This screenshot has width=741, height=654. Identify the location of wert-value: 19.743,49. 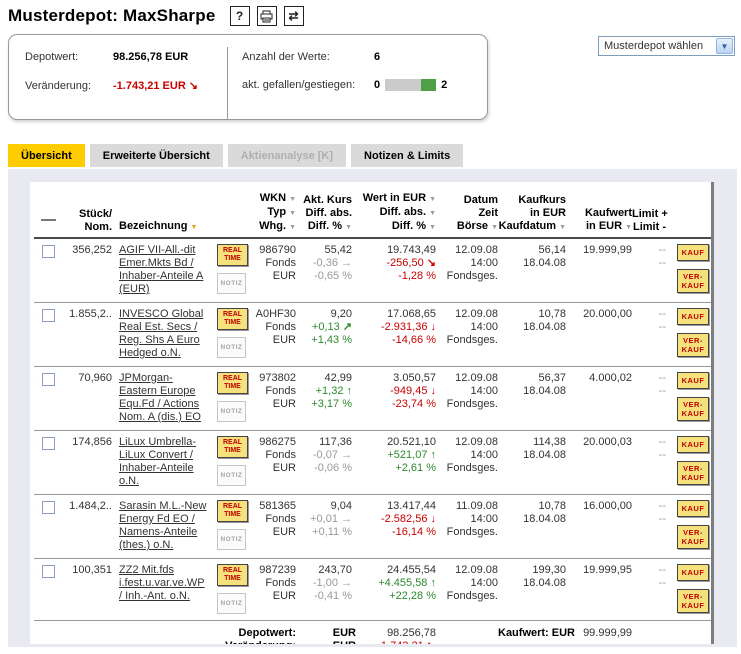
(411, 250).